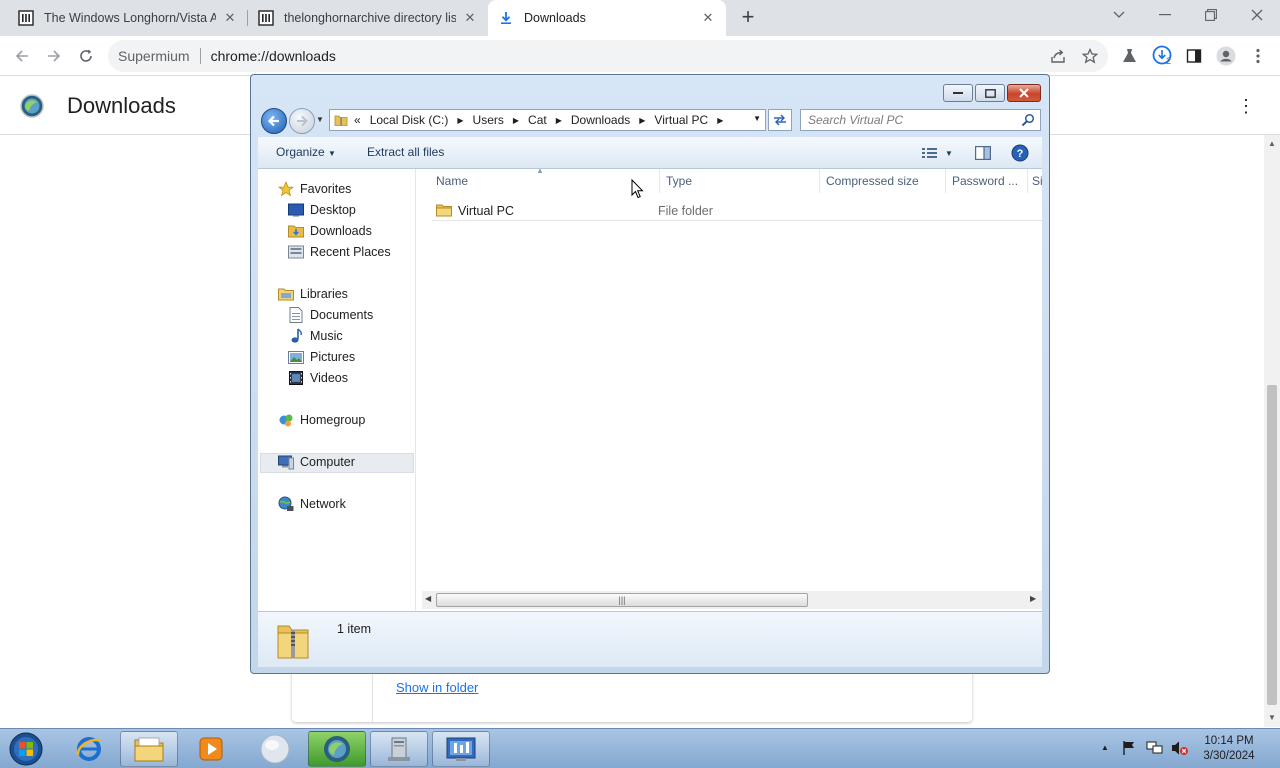 This screenshot has height=768, width=1280. What do you see at coordinates (1165, 15) in the screenshot?
I see `minimize-icon` at bounding box center [1165, 15].